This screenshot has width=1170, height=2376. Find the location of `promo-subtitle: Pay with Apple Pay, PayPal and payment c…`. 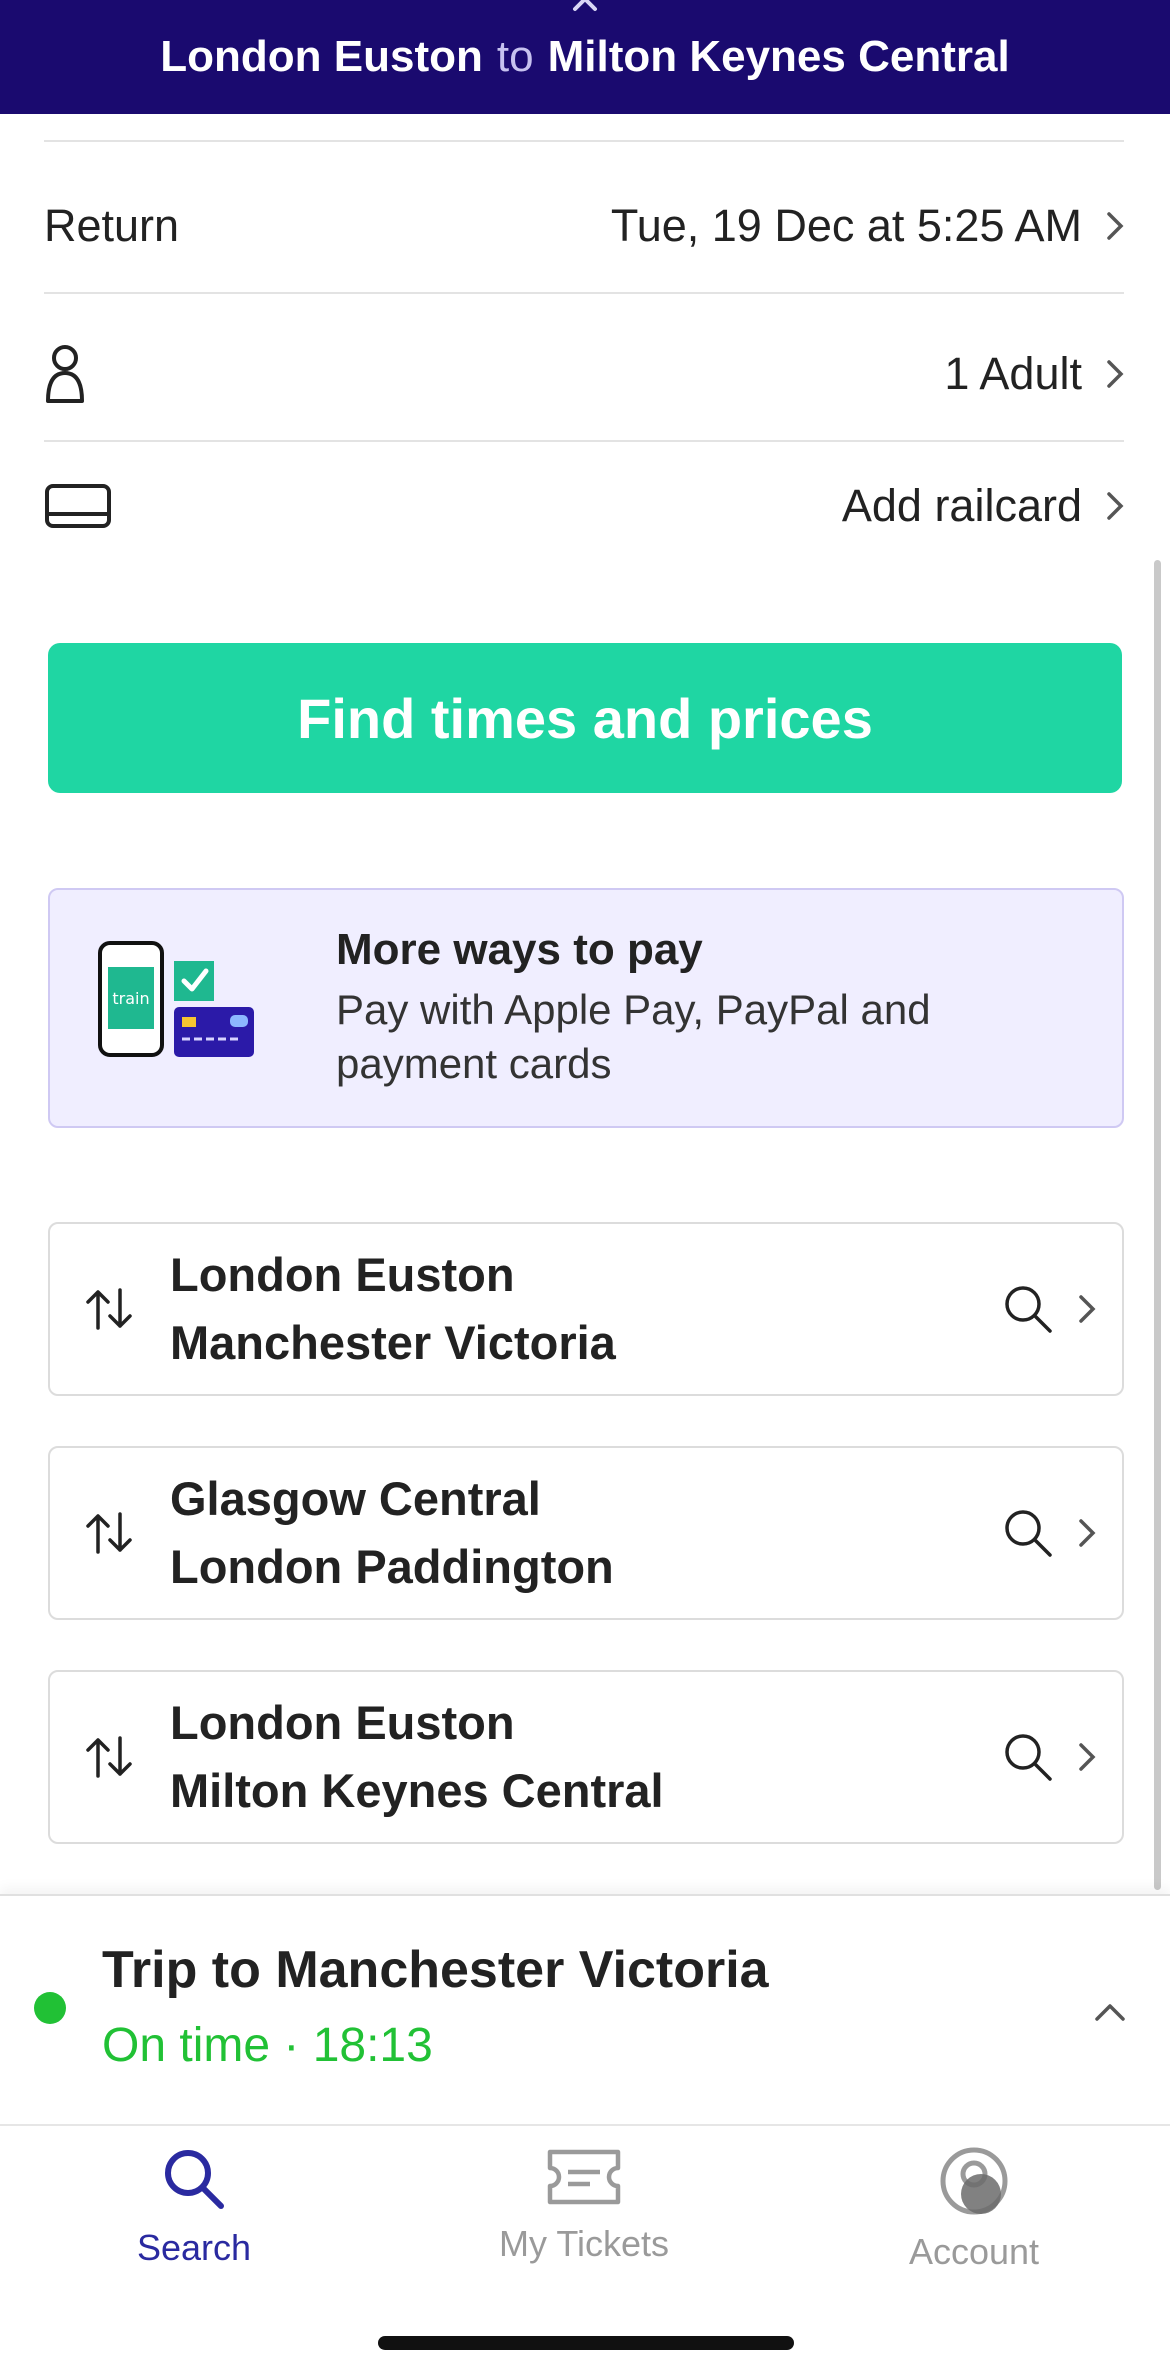

promo-subtitle: Pay with Apple Pay, PayPal and payment c… is located at coordinates (633, 1036).